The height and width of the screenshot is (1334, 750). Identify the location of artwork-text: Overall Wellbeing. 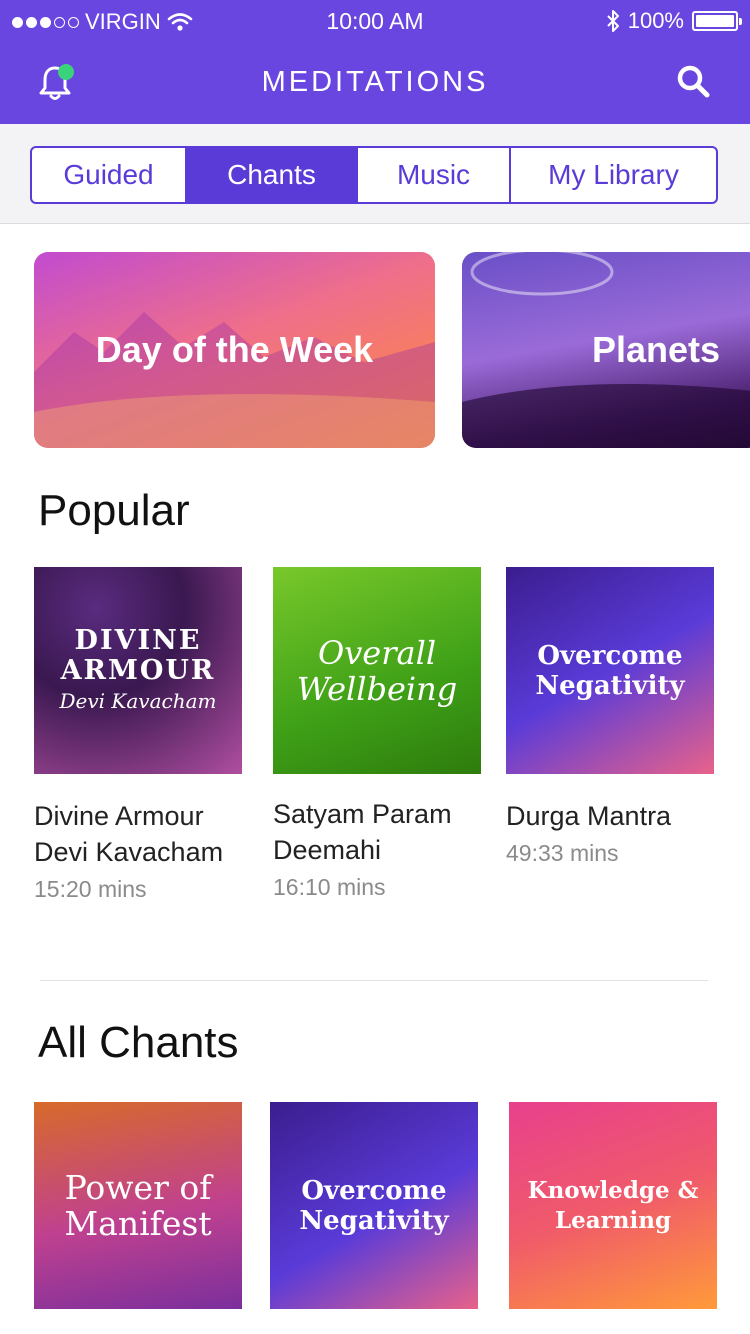
(377, 671).